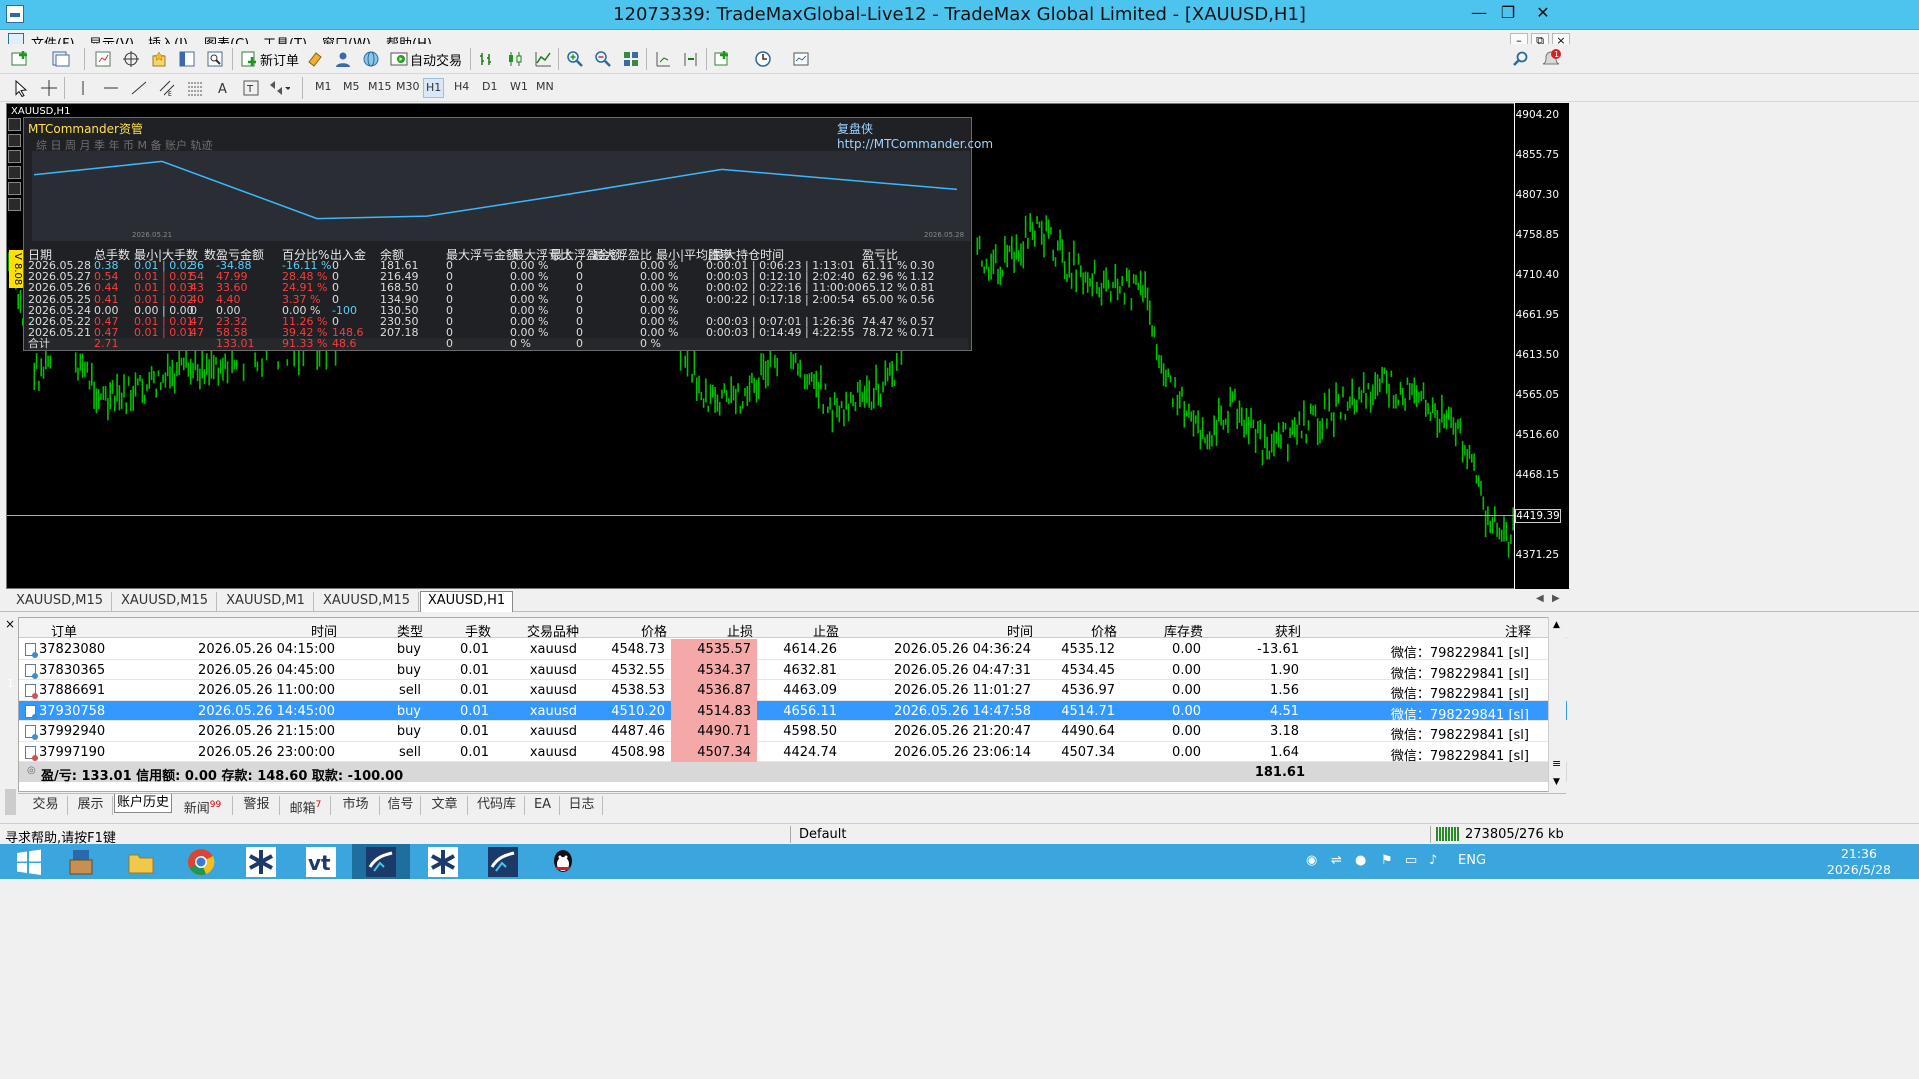 This screenshot has width=1919, height=1079. I want to click on new-chart-icon, so click(21, 59).